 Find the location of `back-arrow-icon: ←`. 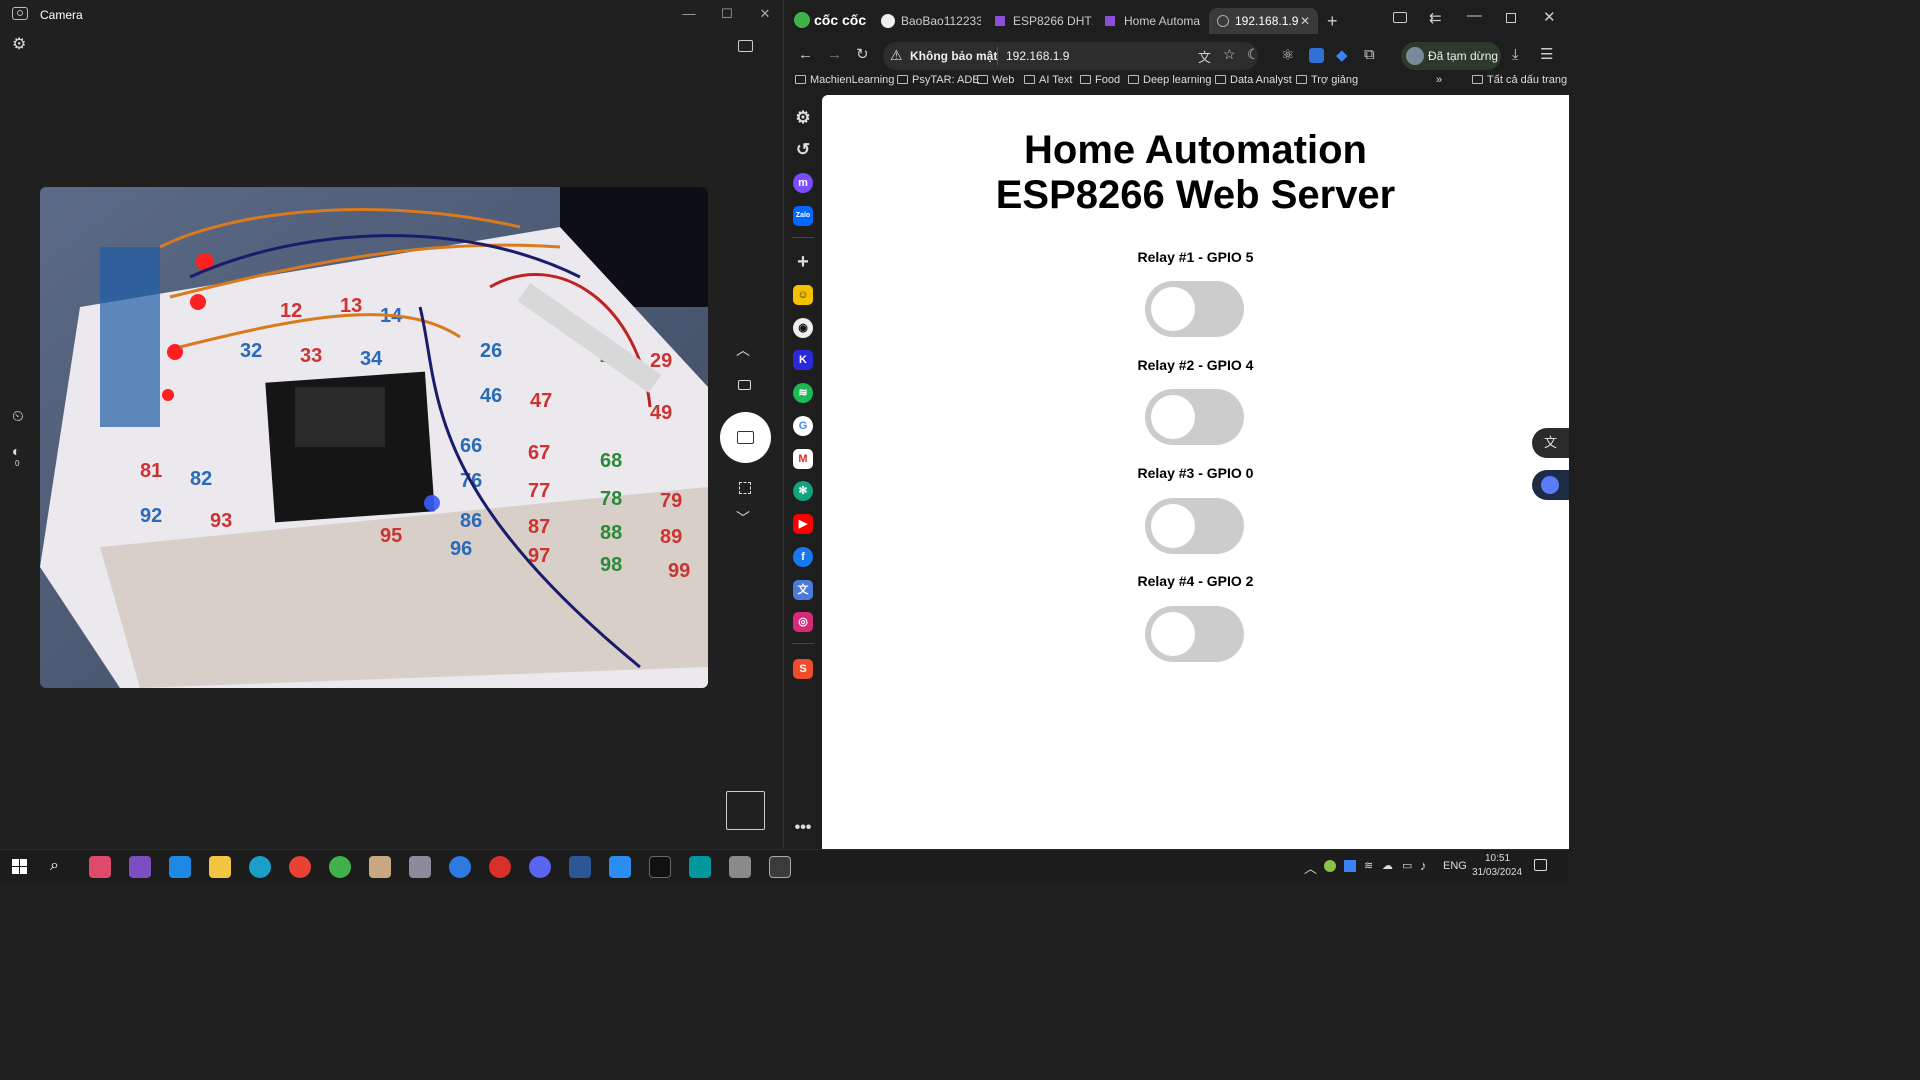

back-arrow-icon: ← is located at coordinates (805, 54).